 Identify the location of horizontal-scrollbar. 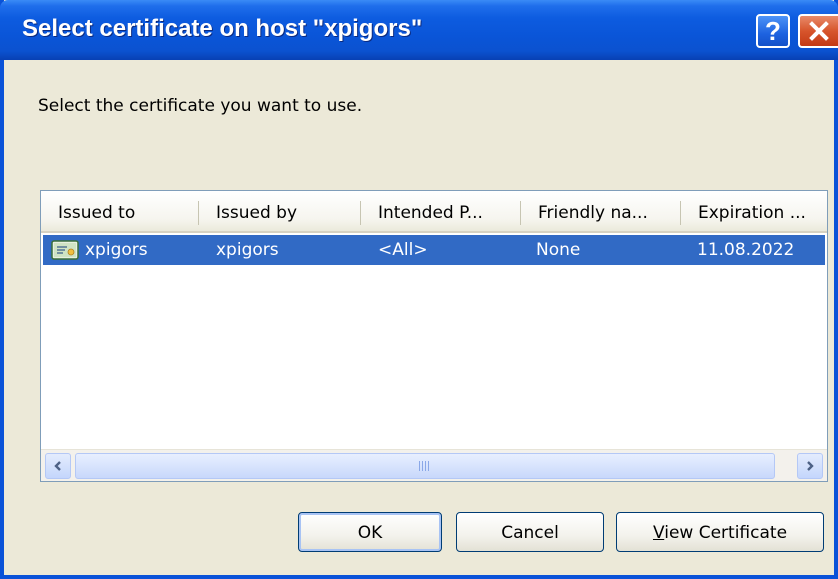
(434, 465).